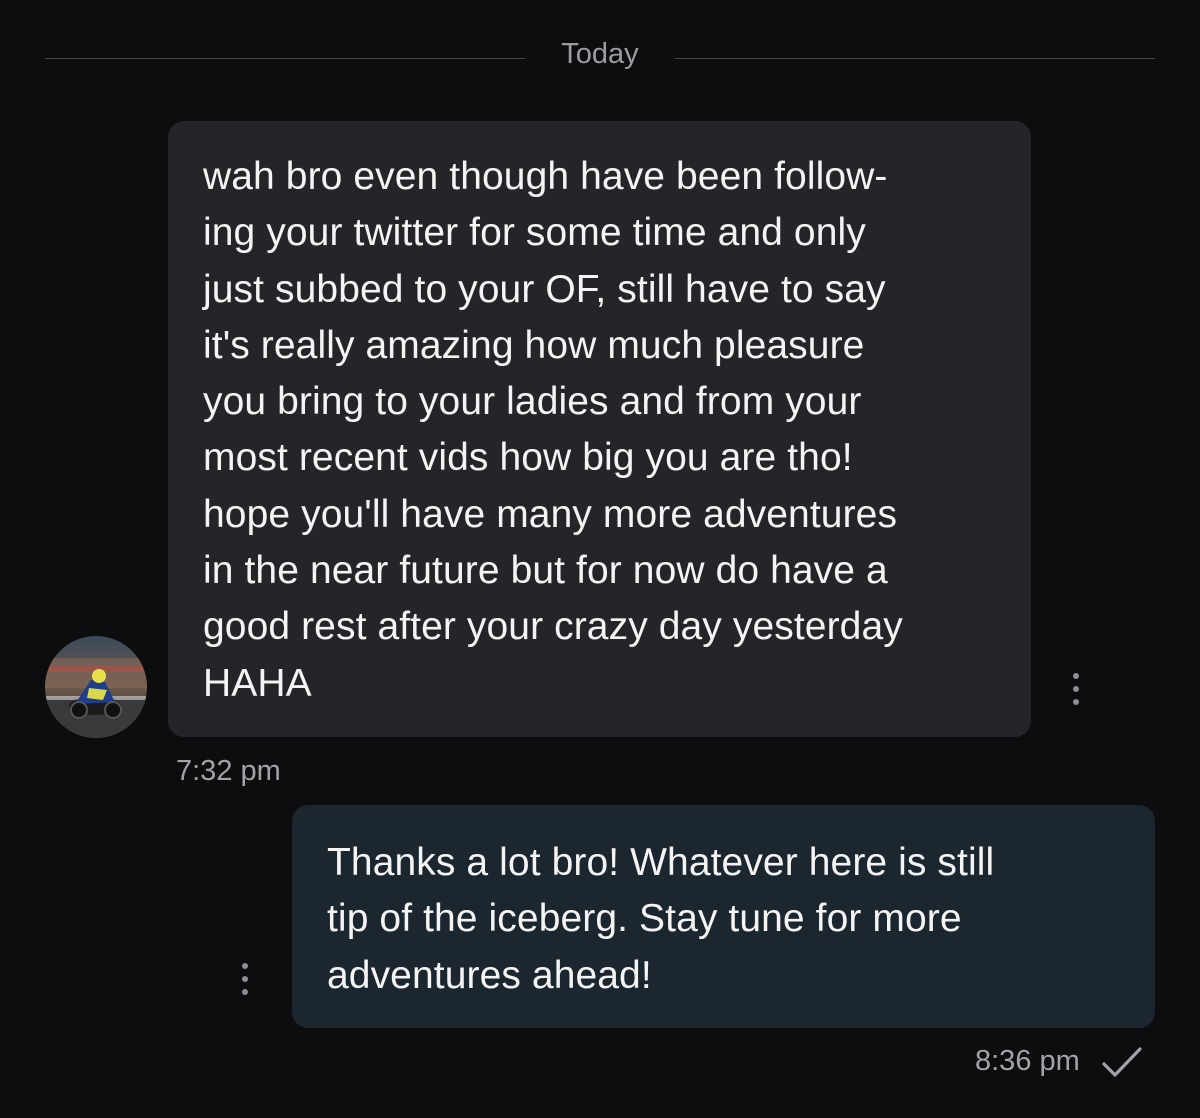 The height and width of the screenshot is (1118, 1200). I want to click on sender-avatar, so click(96, 687).